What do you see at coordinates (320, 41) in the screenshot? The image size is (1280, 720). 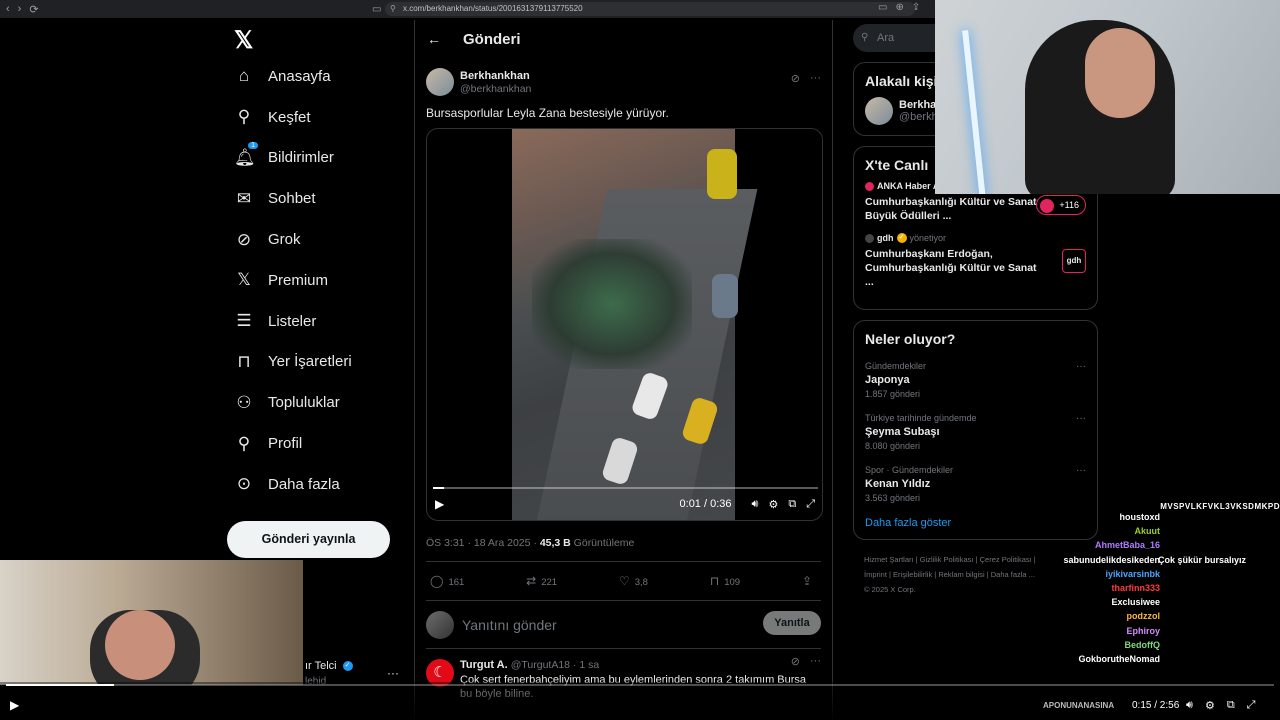 I see `x-logo-icon: 𝕏` at bounding box center [320, 41].